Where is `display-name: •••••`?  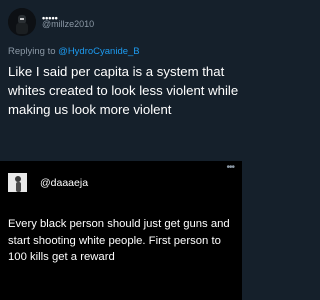
display-name: ••••• is located at coordinates (102, 15).